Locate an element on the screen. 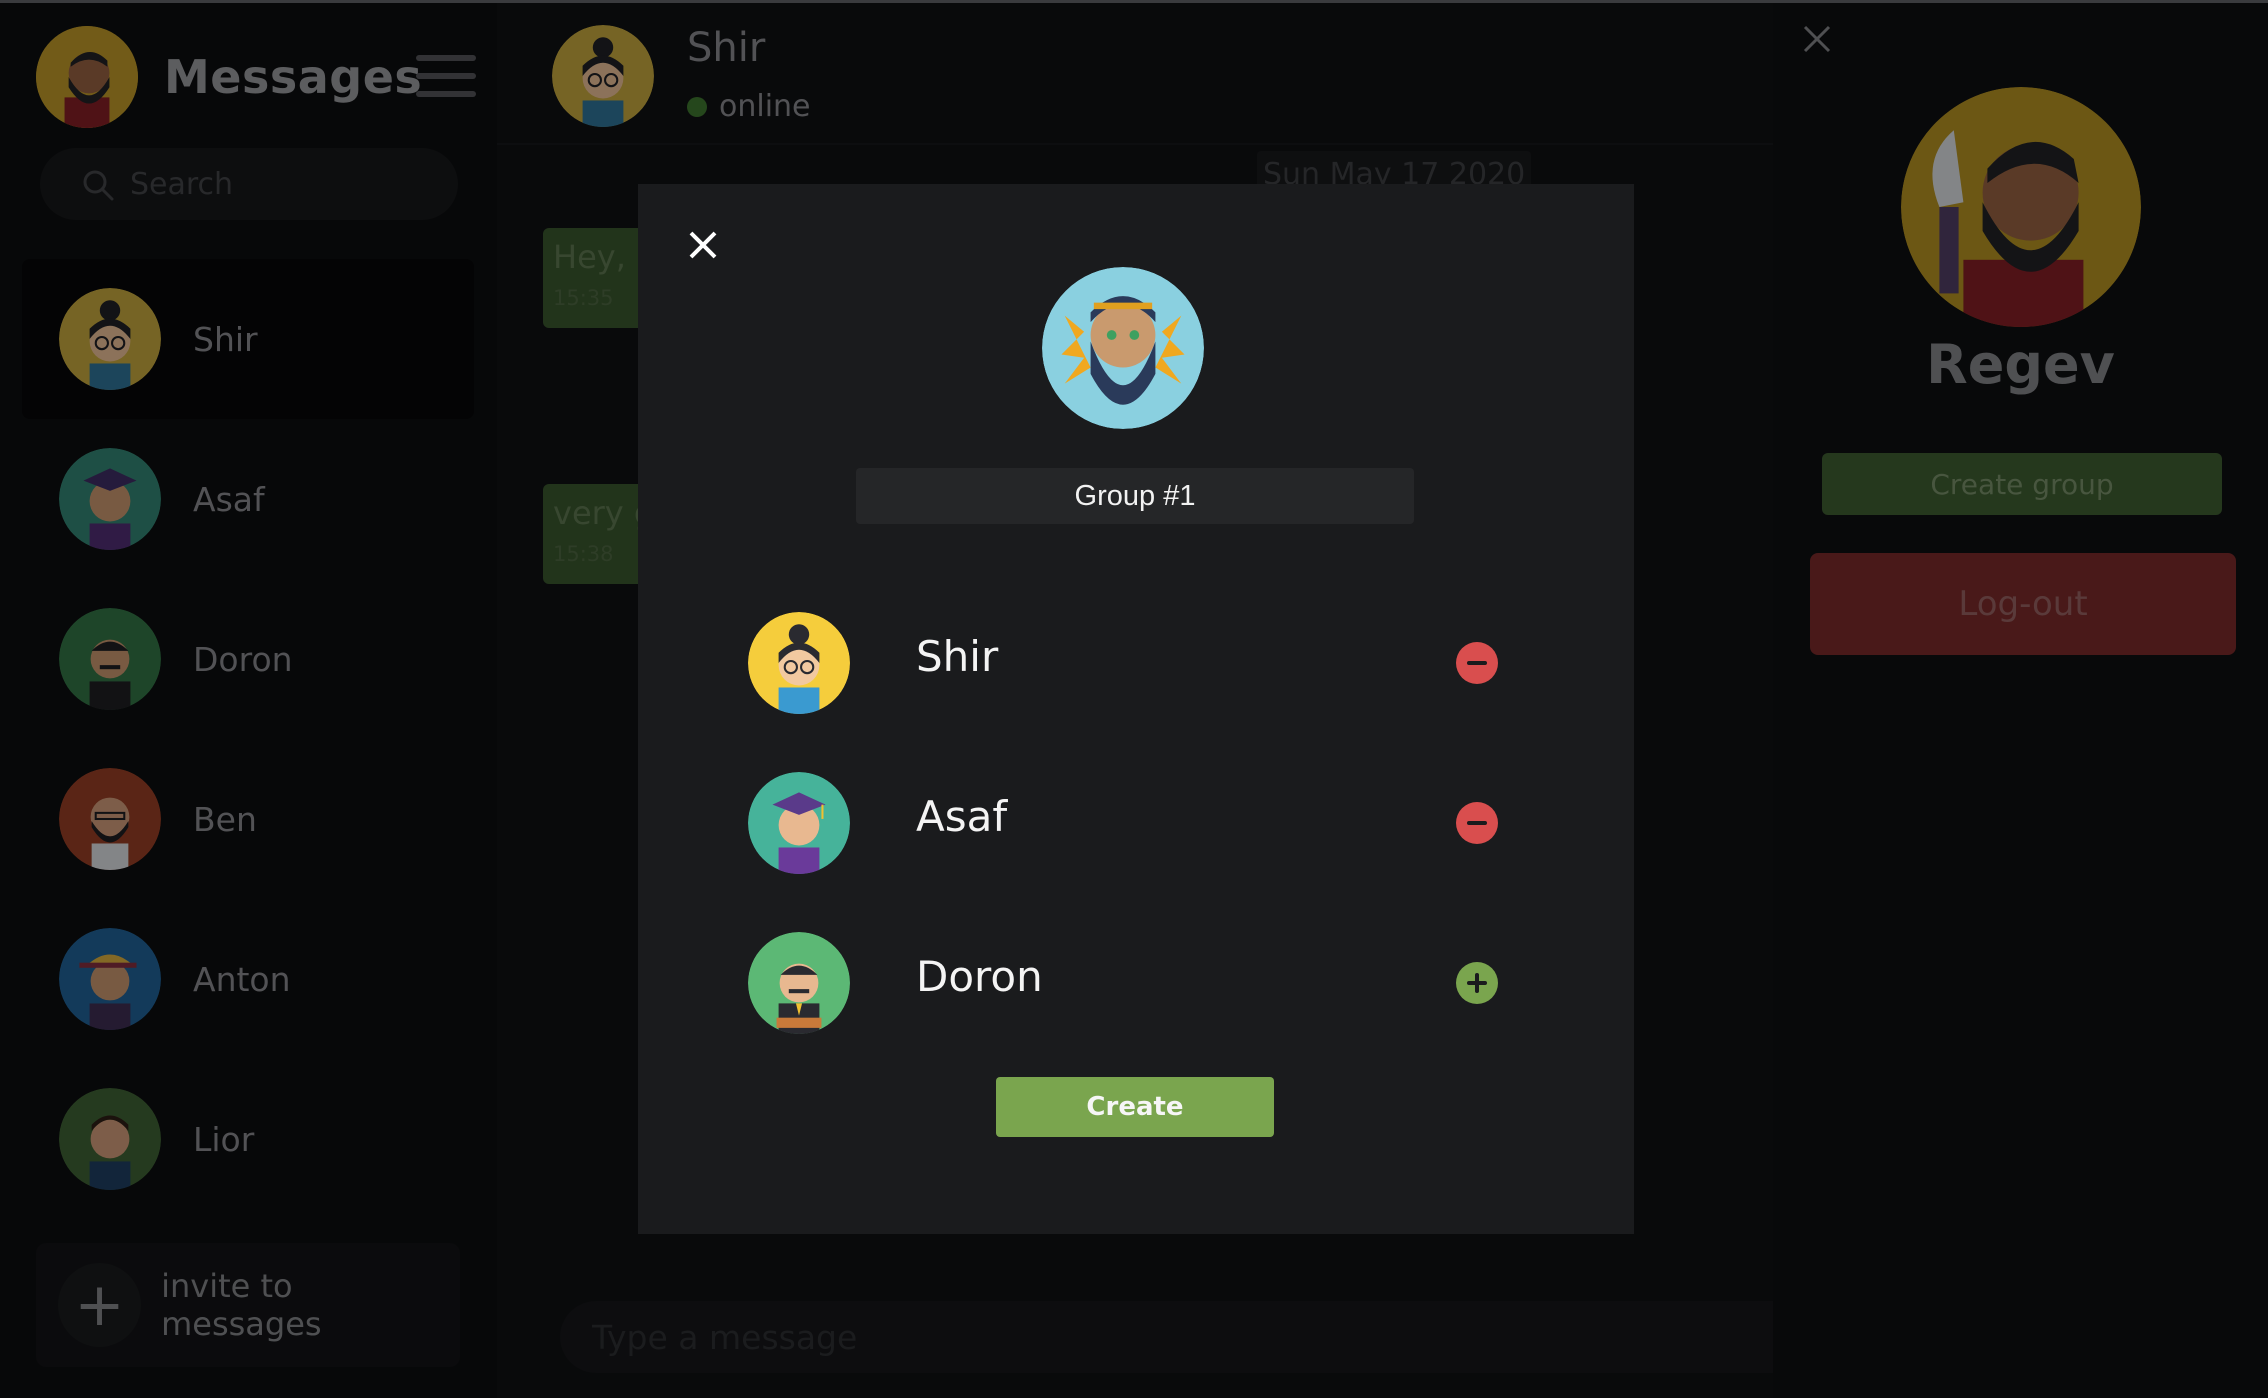 Image resolution: width=2268 pixels, height=1398 pixels. create-button: Create is located at coordinates (1135, 1107).